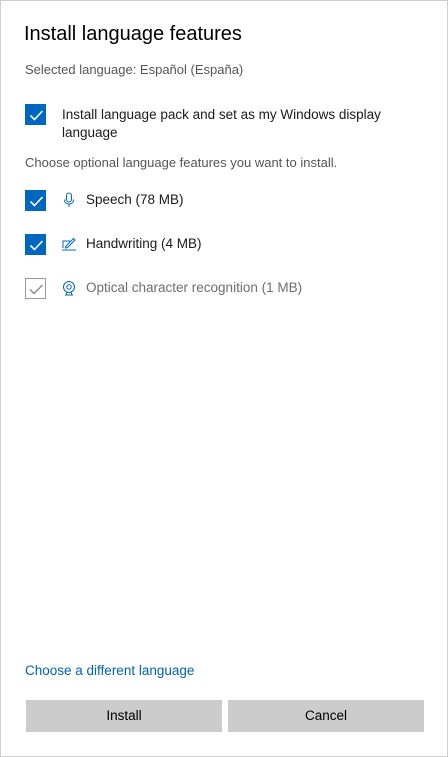 The width and height of the screenshot is (448, 757). What do you see at coordinates (144, 243) in the screenshot?
I see `handwriting-label: Handwriting (4 MB)` at bounding box center [144, 243].